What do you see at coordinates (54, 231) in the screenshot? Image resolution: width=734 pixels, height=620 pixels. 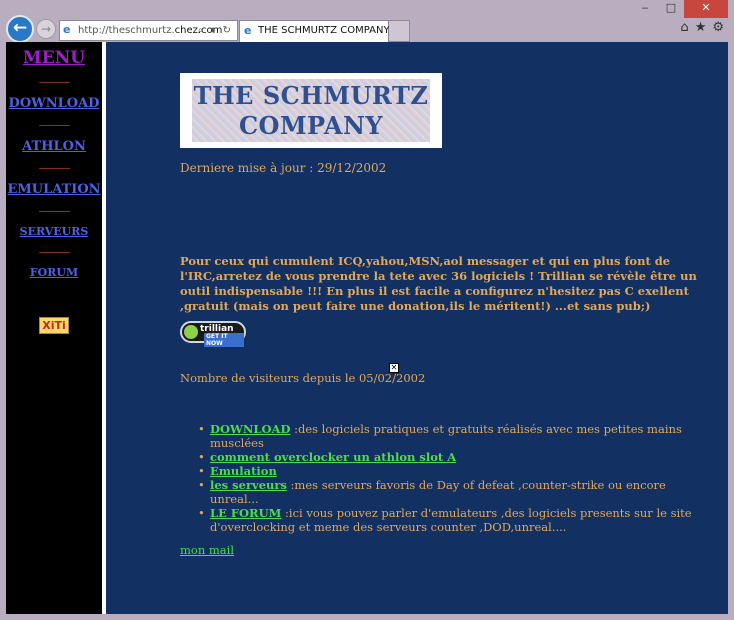 I see `sidebar-item-serveurs: SERVEURS` at bounding box center [54, 231].